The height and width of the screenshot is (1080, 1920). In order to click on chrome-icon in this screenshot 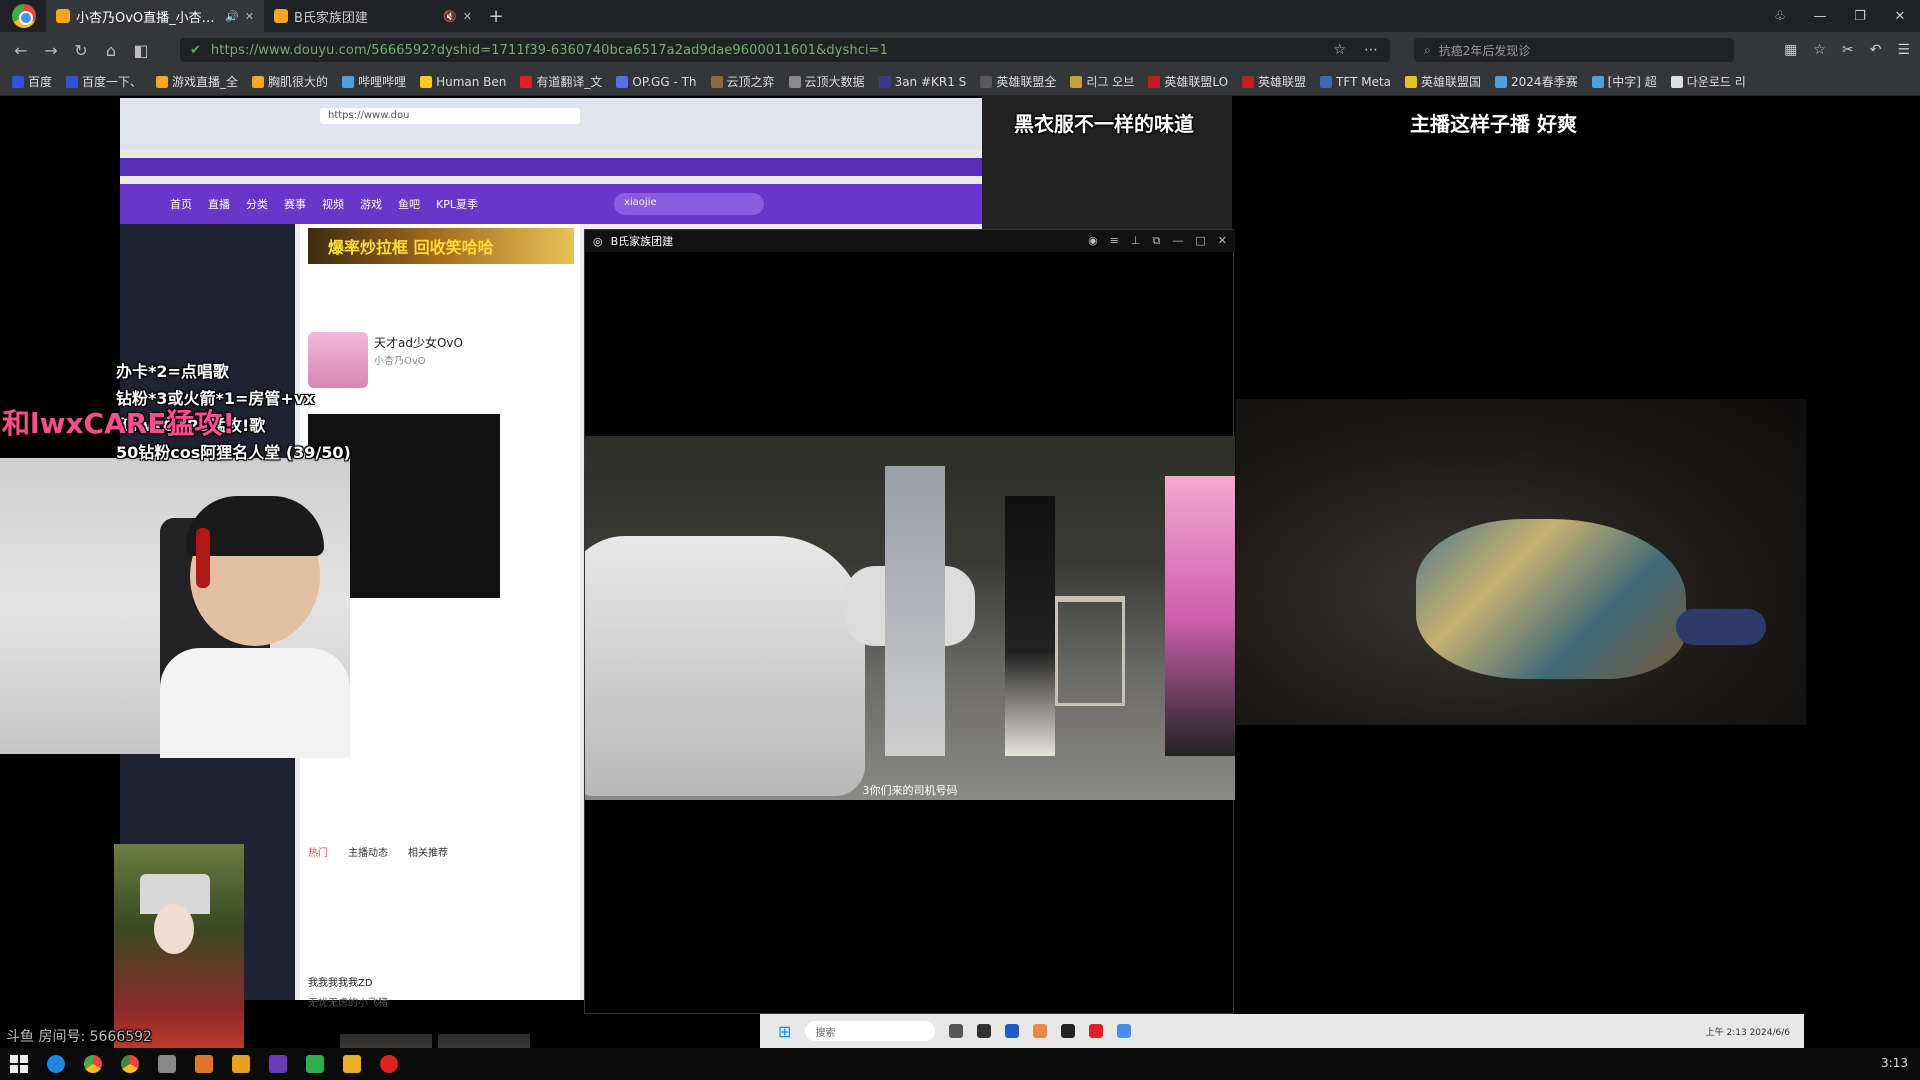, I will do `click(93, 1064)`.